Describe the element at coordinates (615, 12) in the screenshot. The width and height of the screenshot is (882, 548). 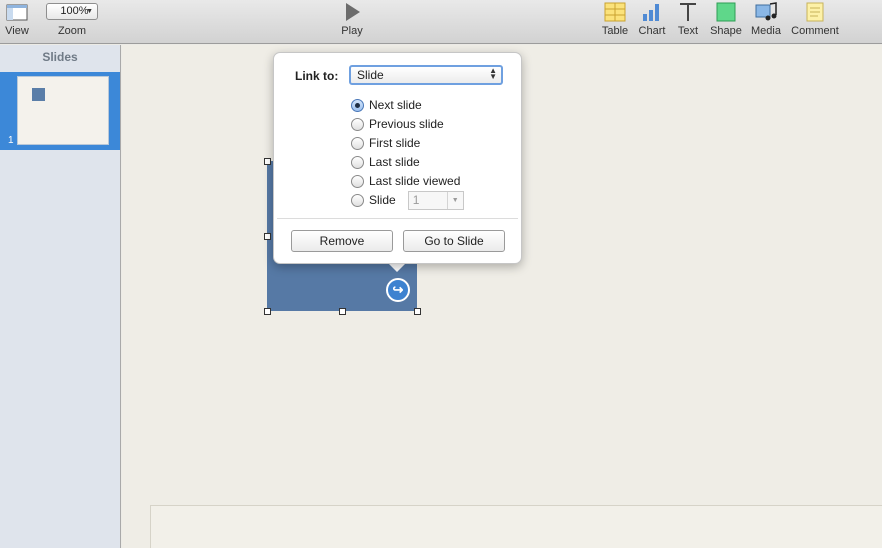
I see `table-icon` at that location.